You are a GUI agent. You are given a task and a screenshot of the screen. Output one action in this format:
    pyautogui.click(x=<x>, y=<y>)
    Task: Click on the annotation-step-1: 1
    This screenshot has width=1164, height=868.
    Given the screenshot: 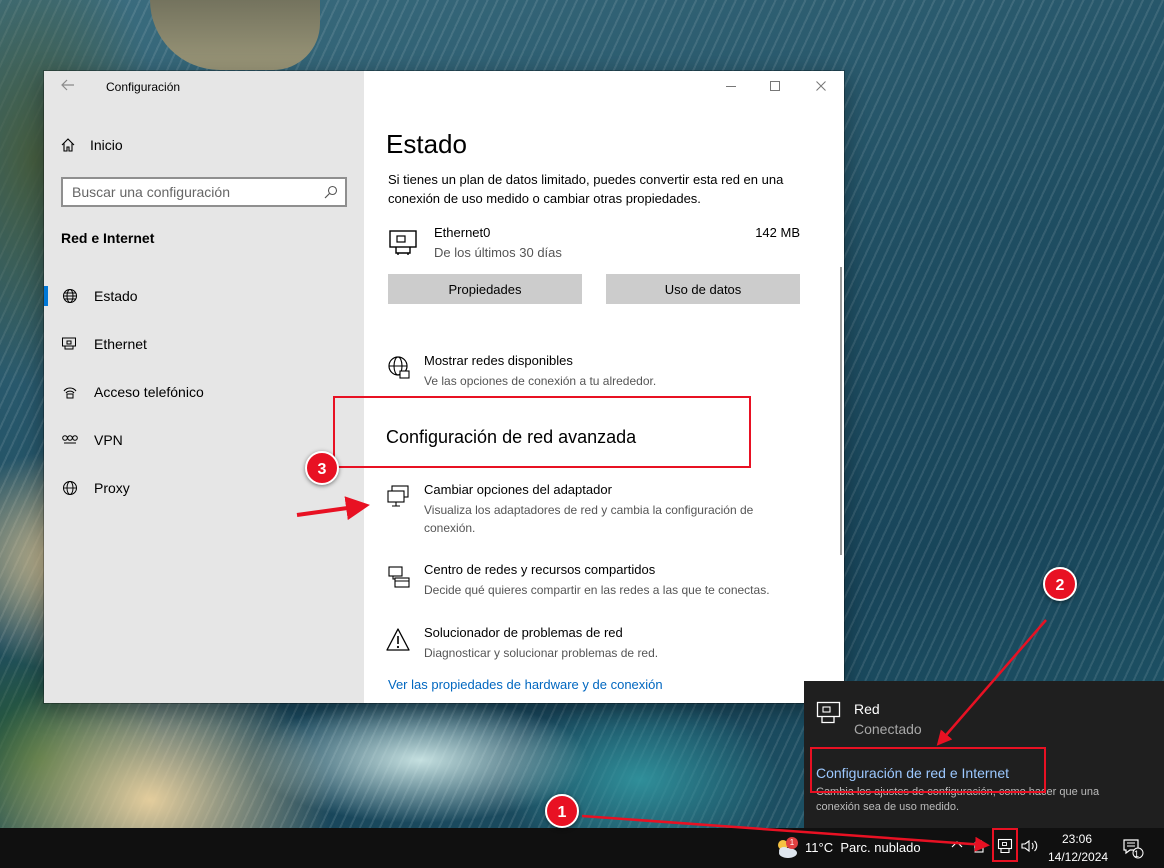 What is the action you would take?
    pyautogui.click(x=562, y=811)
    